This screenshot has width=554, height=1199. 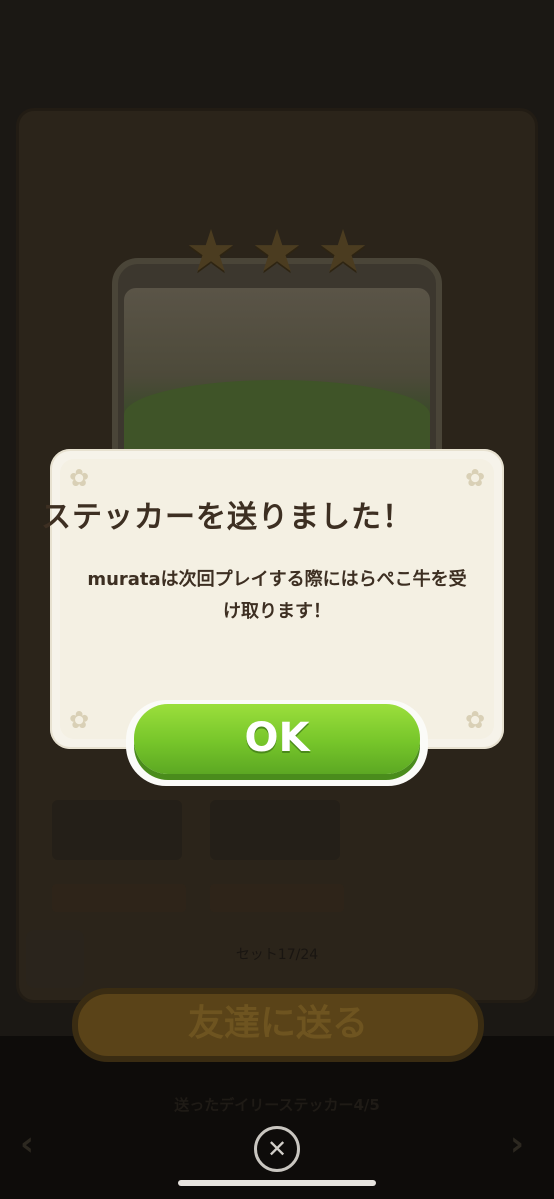 I want to click on send-to-friend-button: 友達に送る, so click(x=278, y=1025).